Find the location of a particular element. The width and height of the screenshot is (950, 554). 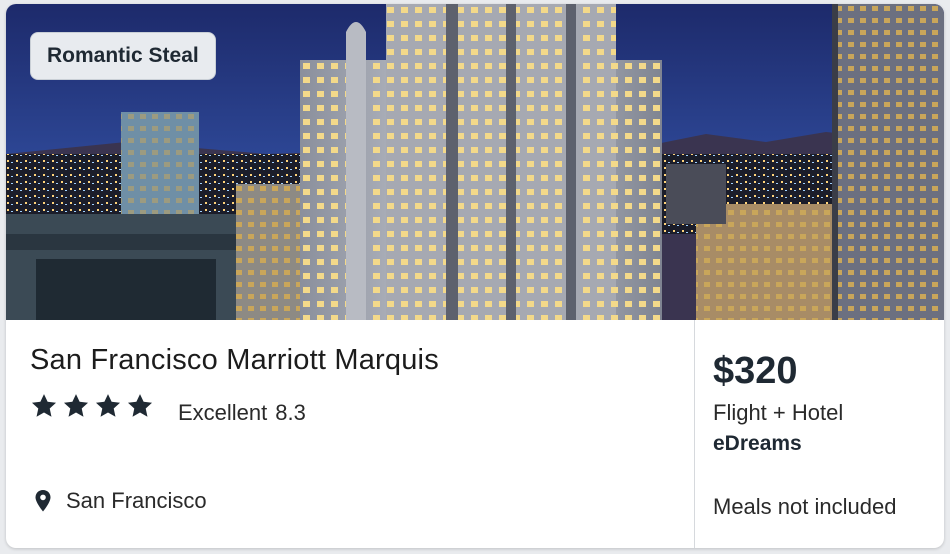

guest-rating: Excellent 8.3 is located at coordinates (242, 413).